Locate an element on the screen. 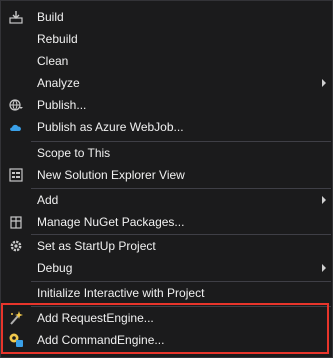  menu-item-new-solution-explorer-view: New Solution Explorer View is located at coordinates (166, 175).